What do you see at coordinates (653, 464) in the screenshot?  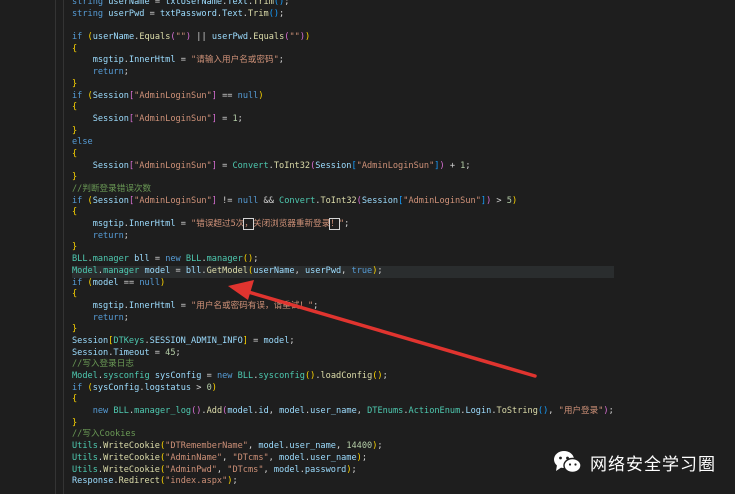 I see `watermark-text: 网络安全学习圈` at bounding box center [653, 464].